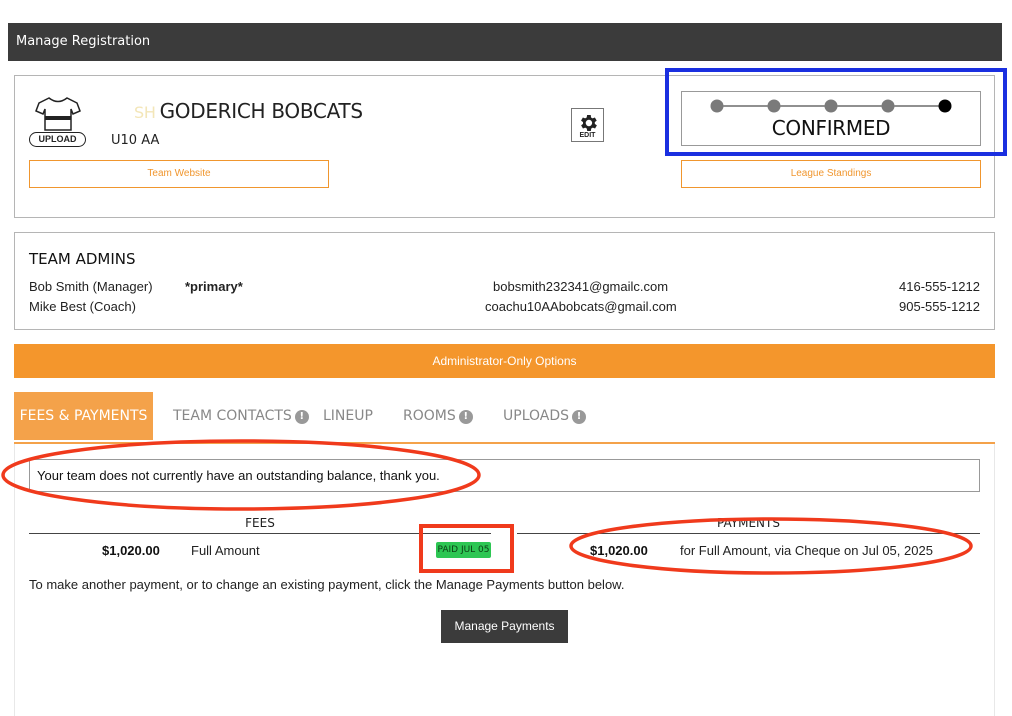 The image size is (1012, 716). I want to click on tab-fees-payments: FEES & PAYMENTS, so click(83, 416).